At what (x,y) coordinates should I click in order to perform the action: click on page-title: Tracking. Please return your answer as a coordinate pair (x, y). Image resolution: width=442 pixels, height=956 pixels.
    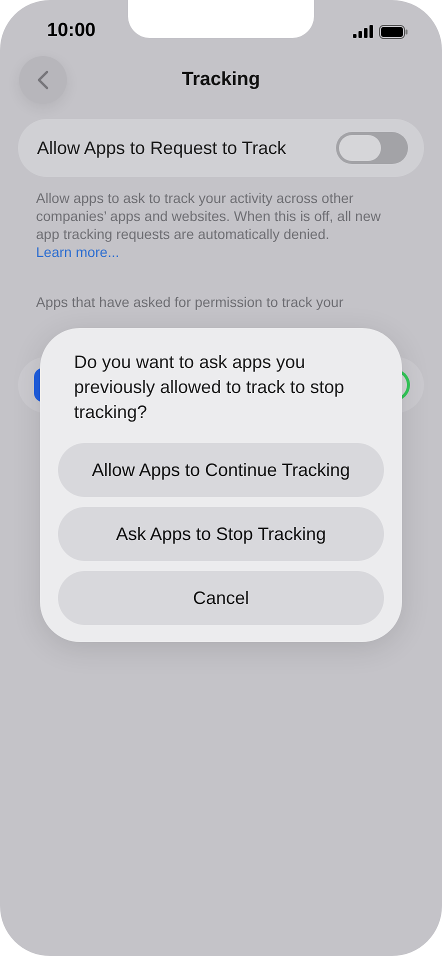
    Looking at the image, I should click on (221, 80).